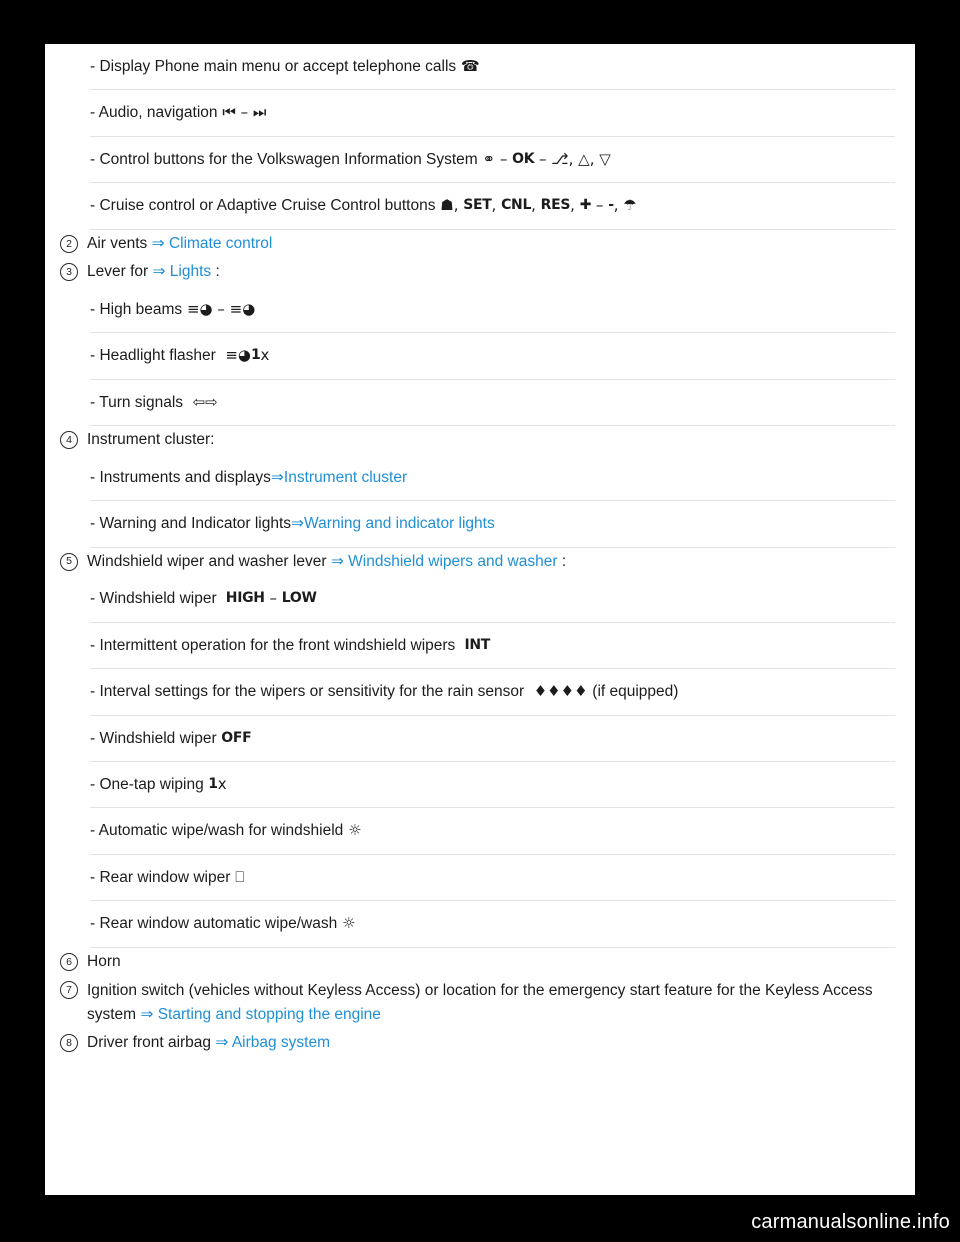 The height and width of the screenshot is (1242, 960). I want to click on prev-track-icon: ⏮, so click(226, 112).